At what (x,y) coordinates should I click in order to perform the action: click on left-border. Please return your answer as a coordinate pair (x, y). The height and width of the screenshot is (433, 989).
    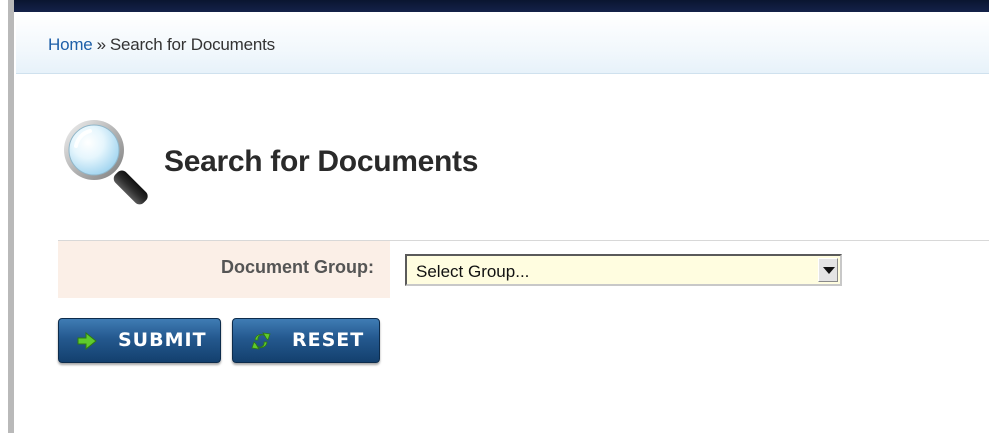
    Looking at the image, I should click on (11, 216).